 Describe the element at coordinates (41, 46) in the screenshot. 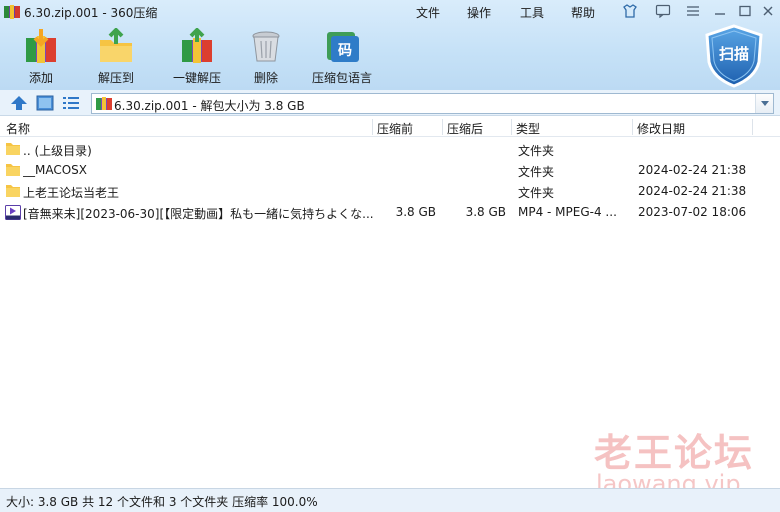

I see `add-archive-icon` at that location.